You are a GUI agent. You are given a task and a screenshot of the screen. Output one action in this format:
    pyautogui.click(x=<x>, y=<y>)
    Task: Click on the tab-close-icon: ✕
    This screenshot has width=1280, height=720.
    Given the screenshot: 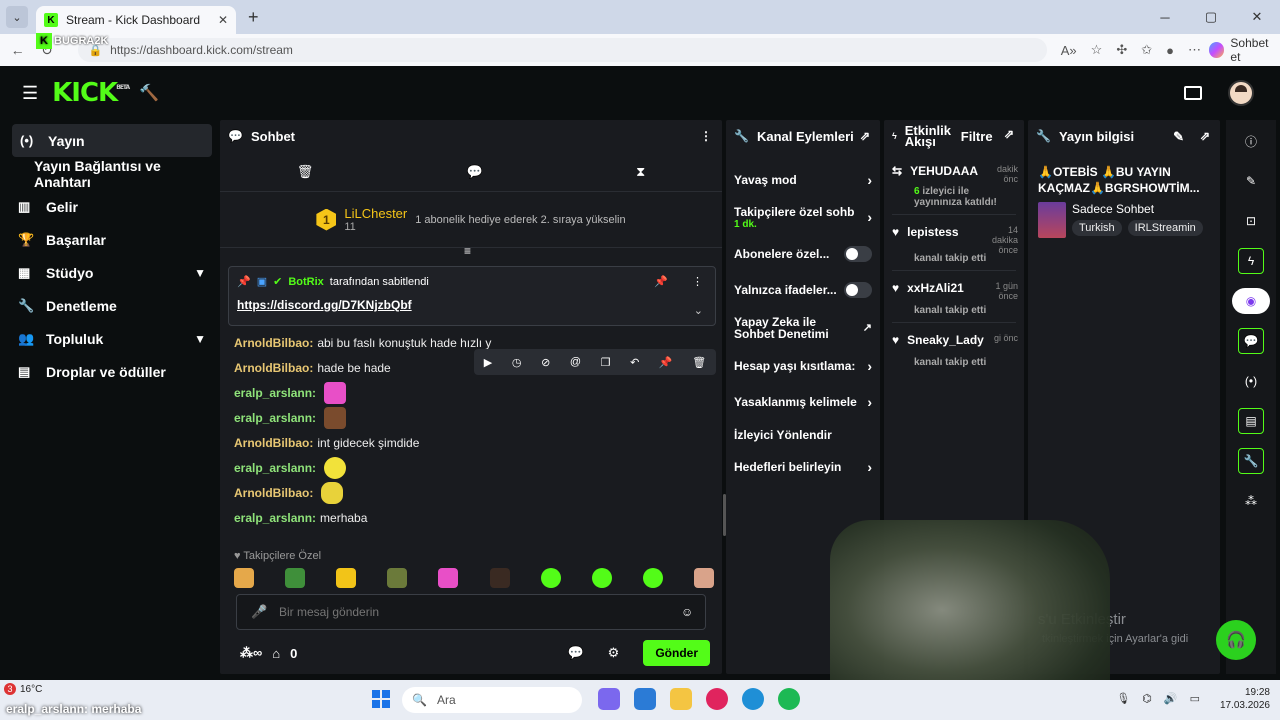 What is the action you would take?
    pyautogui.click(x=223, y=20)
    